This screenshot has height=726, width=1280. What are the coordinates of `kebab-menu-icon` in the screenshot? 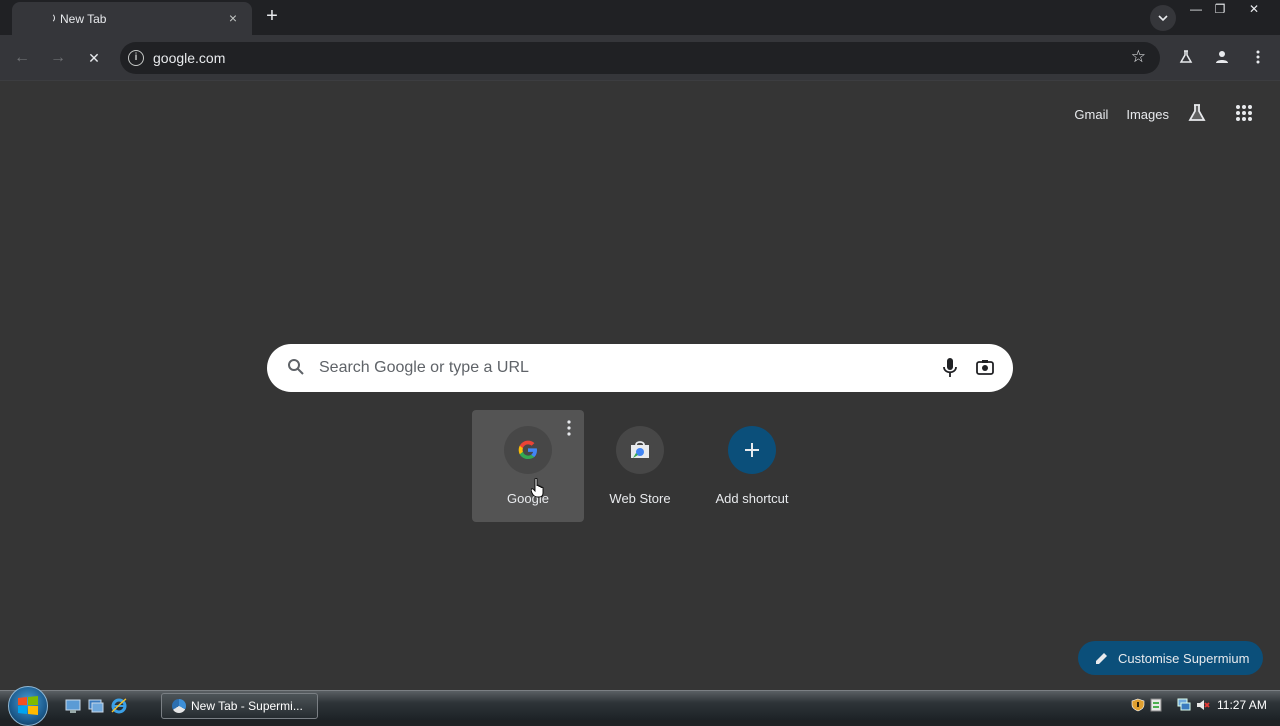 It's located at (1258, 57).